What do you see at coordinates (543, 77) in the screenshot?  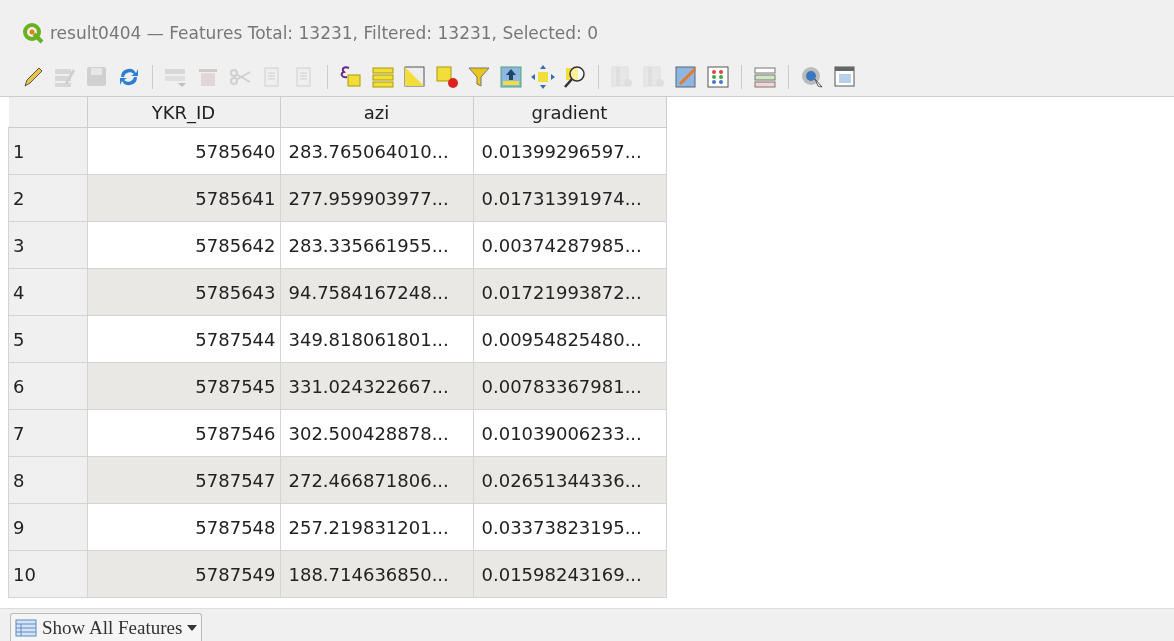 I see `pan-icon` at bounding box center [543, 77].